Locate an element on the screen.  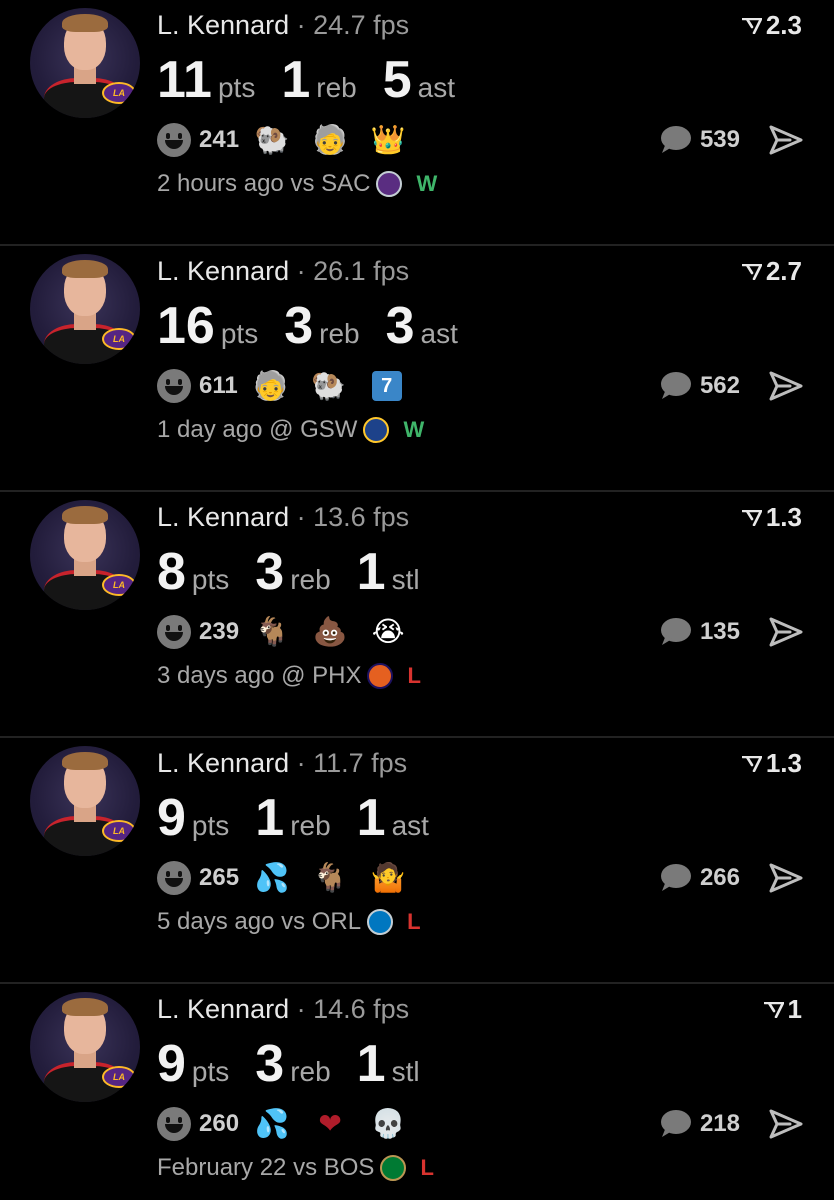
comments-button: 218 is located at coordinates (699, 1124).